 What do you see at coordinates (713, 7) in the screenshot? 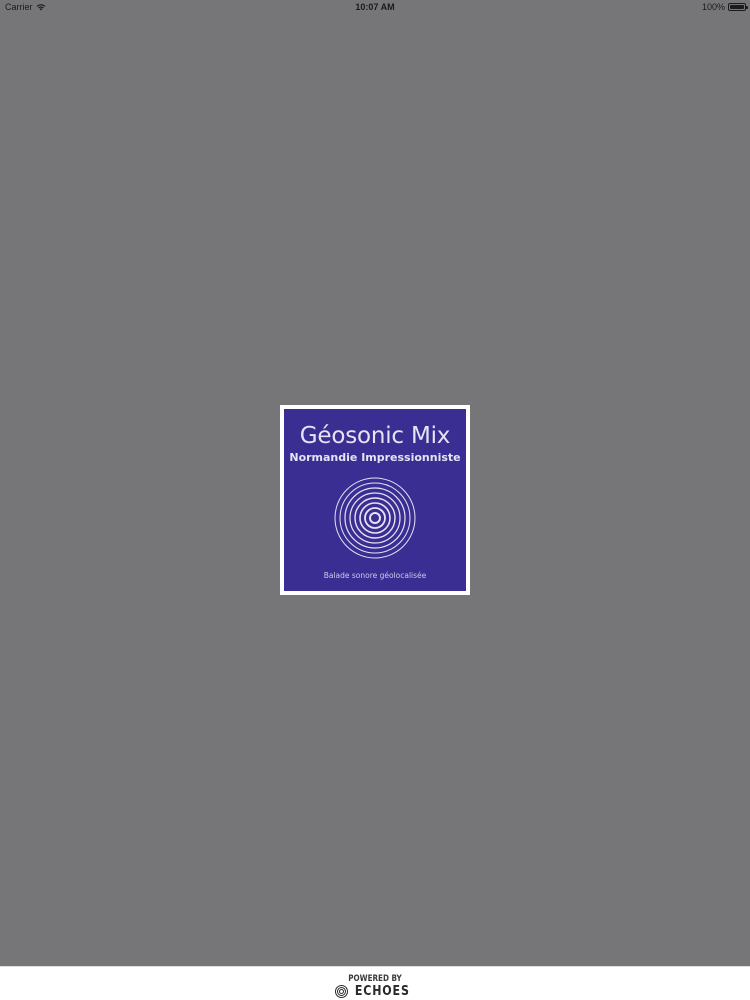
I see `battery-percent: 100%` at bounding box center [713, 7].